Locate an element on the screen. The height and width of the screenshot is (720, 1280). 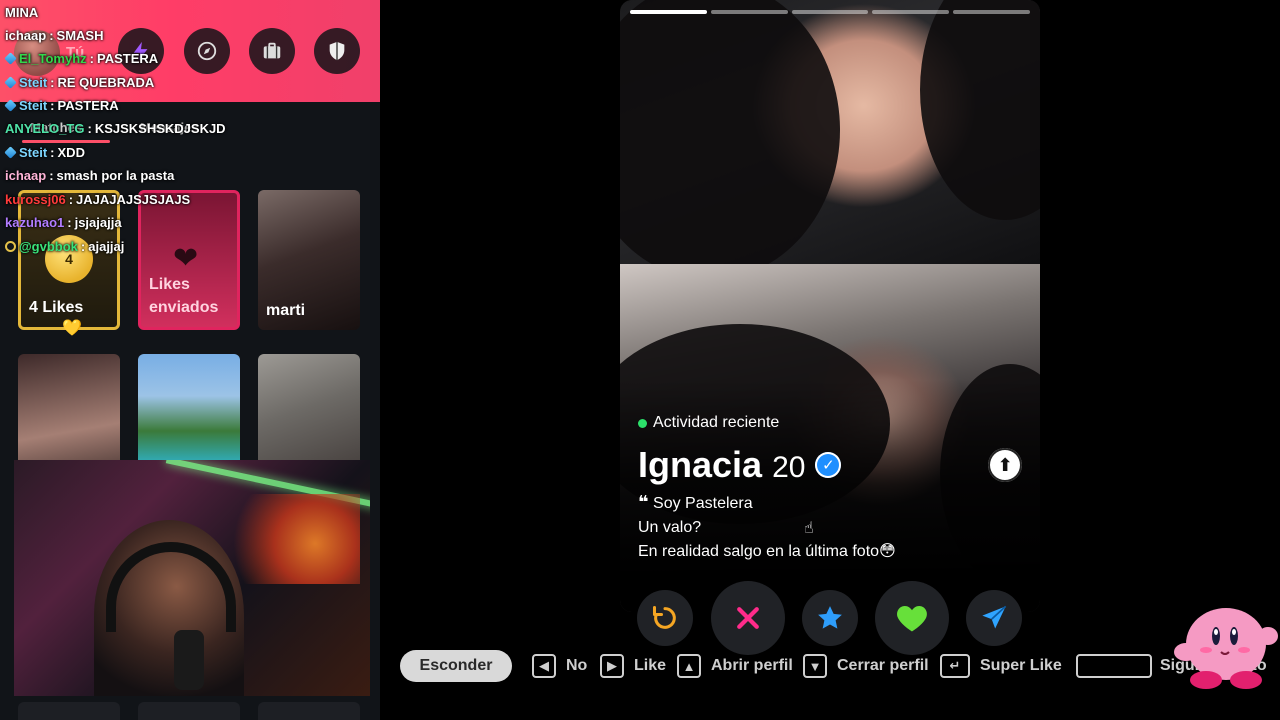
kirby-overlay-icon is located at coordinates (1226, 646).